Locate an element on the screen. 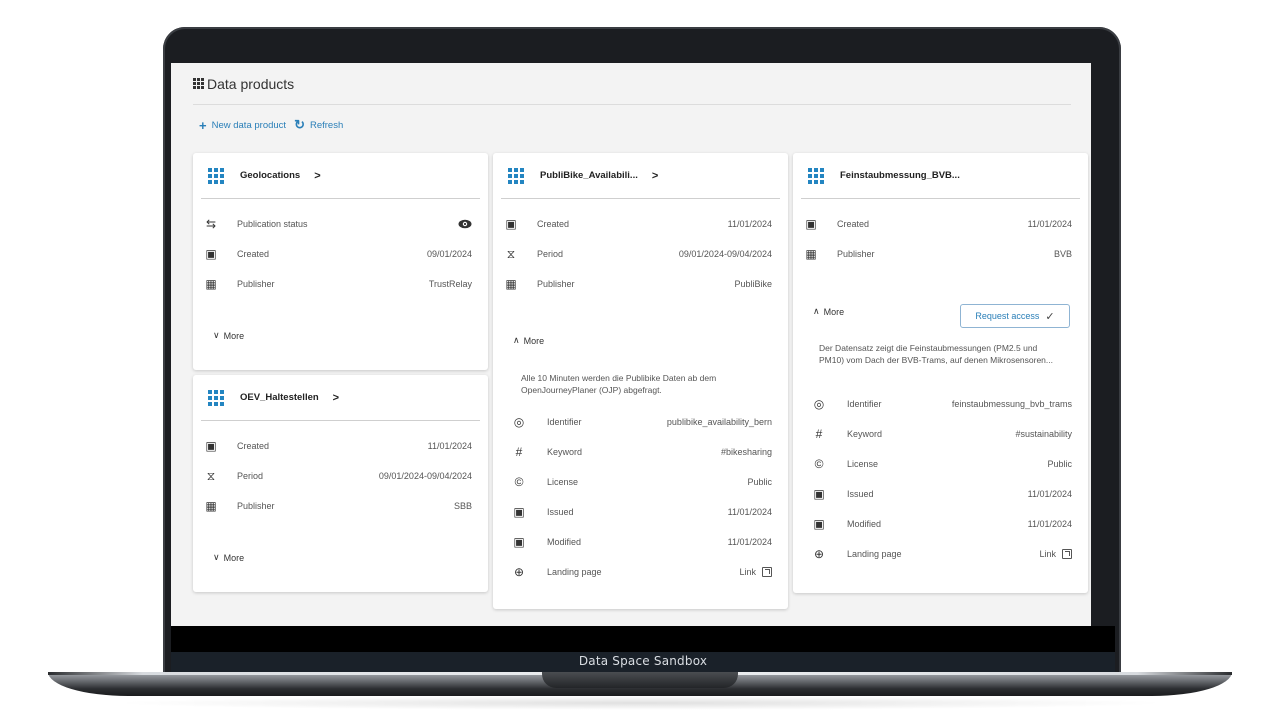 The image size is (1280, 720). eye-icon is located at coordinates (465, 224).